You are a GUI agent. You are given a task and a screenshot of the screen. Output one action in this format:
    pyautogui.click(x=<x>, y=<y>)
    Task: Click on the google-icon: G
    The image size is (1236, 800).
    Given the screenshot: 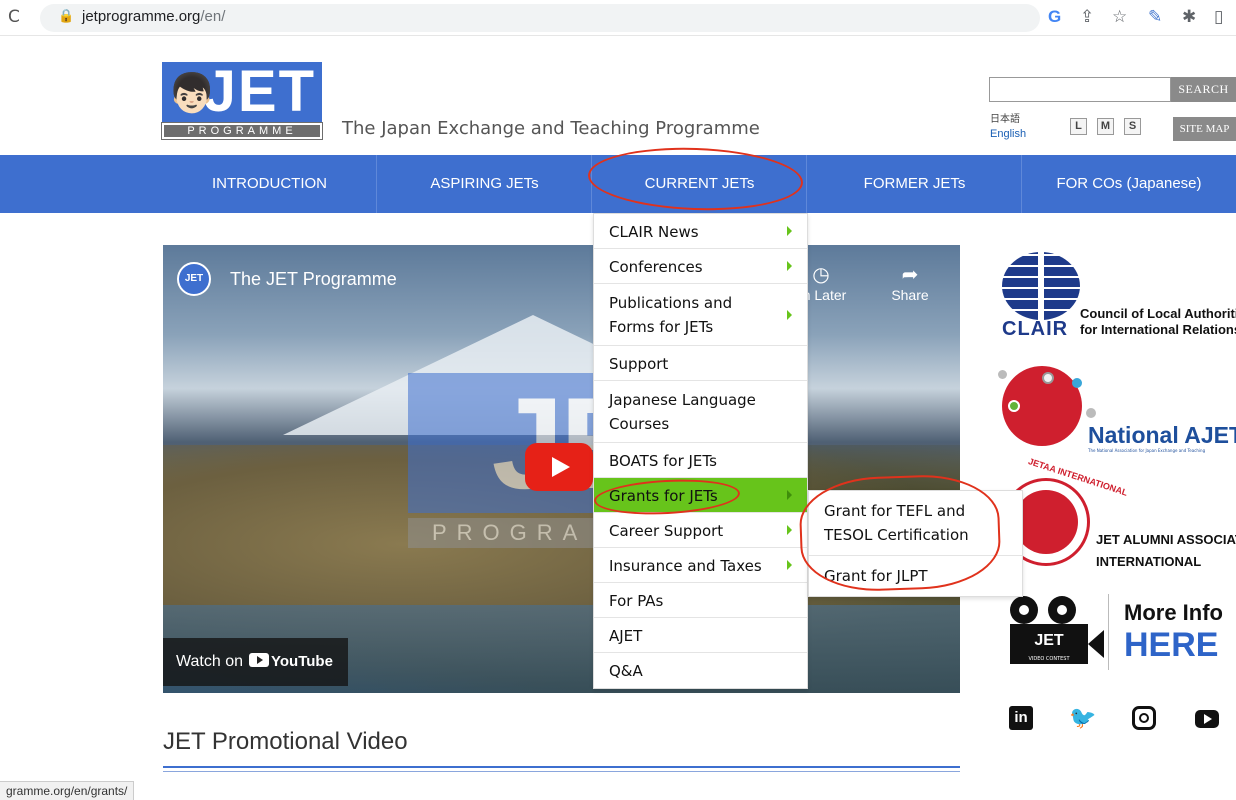 What is the action you would take?
    pyautogui.click(x=1054, y=17)
    